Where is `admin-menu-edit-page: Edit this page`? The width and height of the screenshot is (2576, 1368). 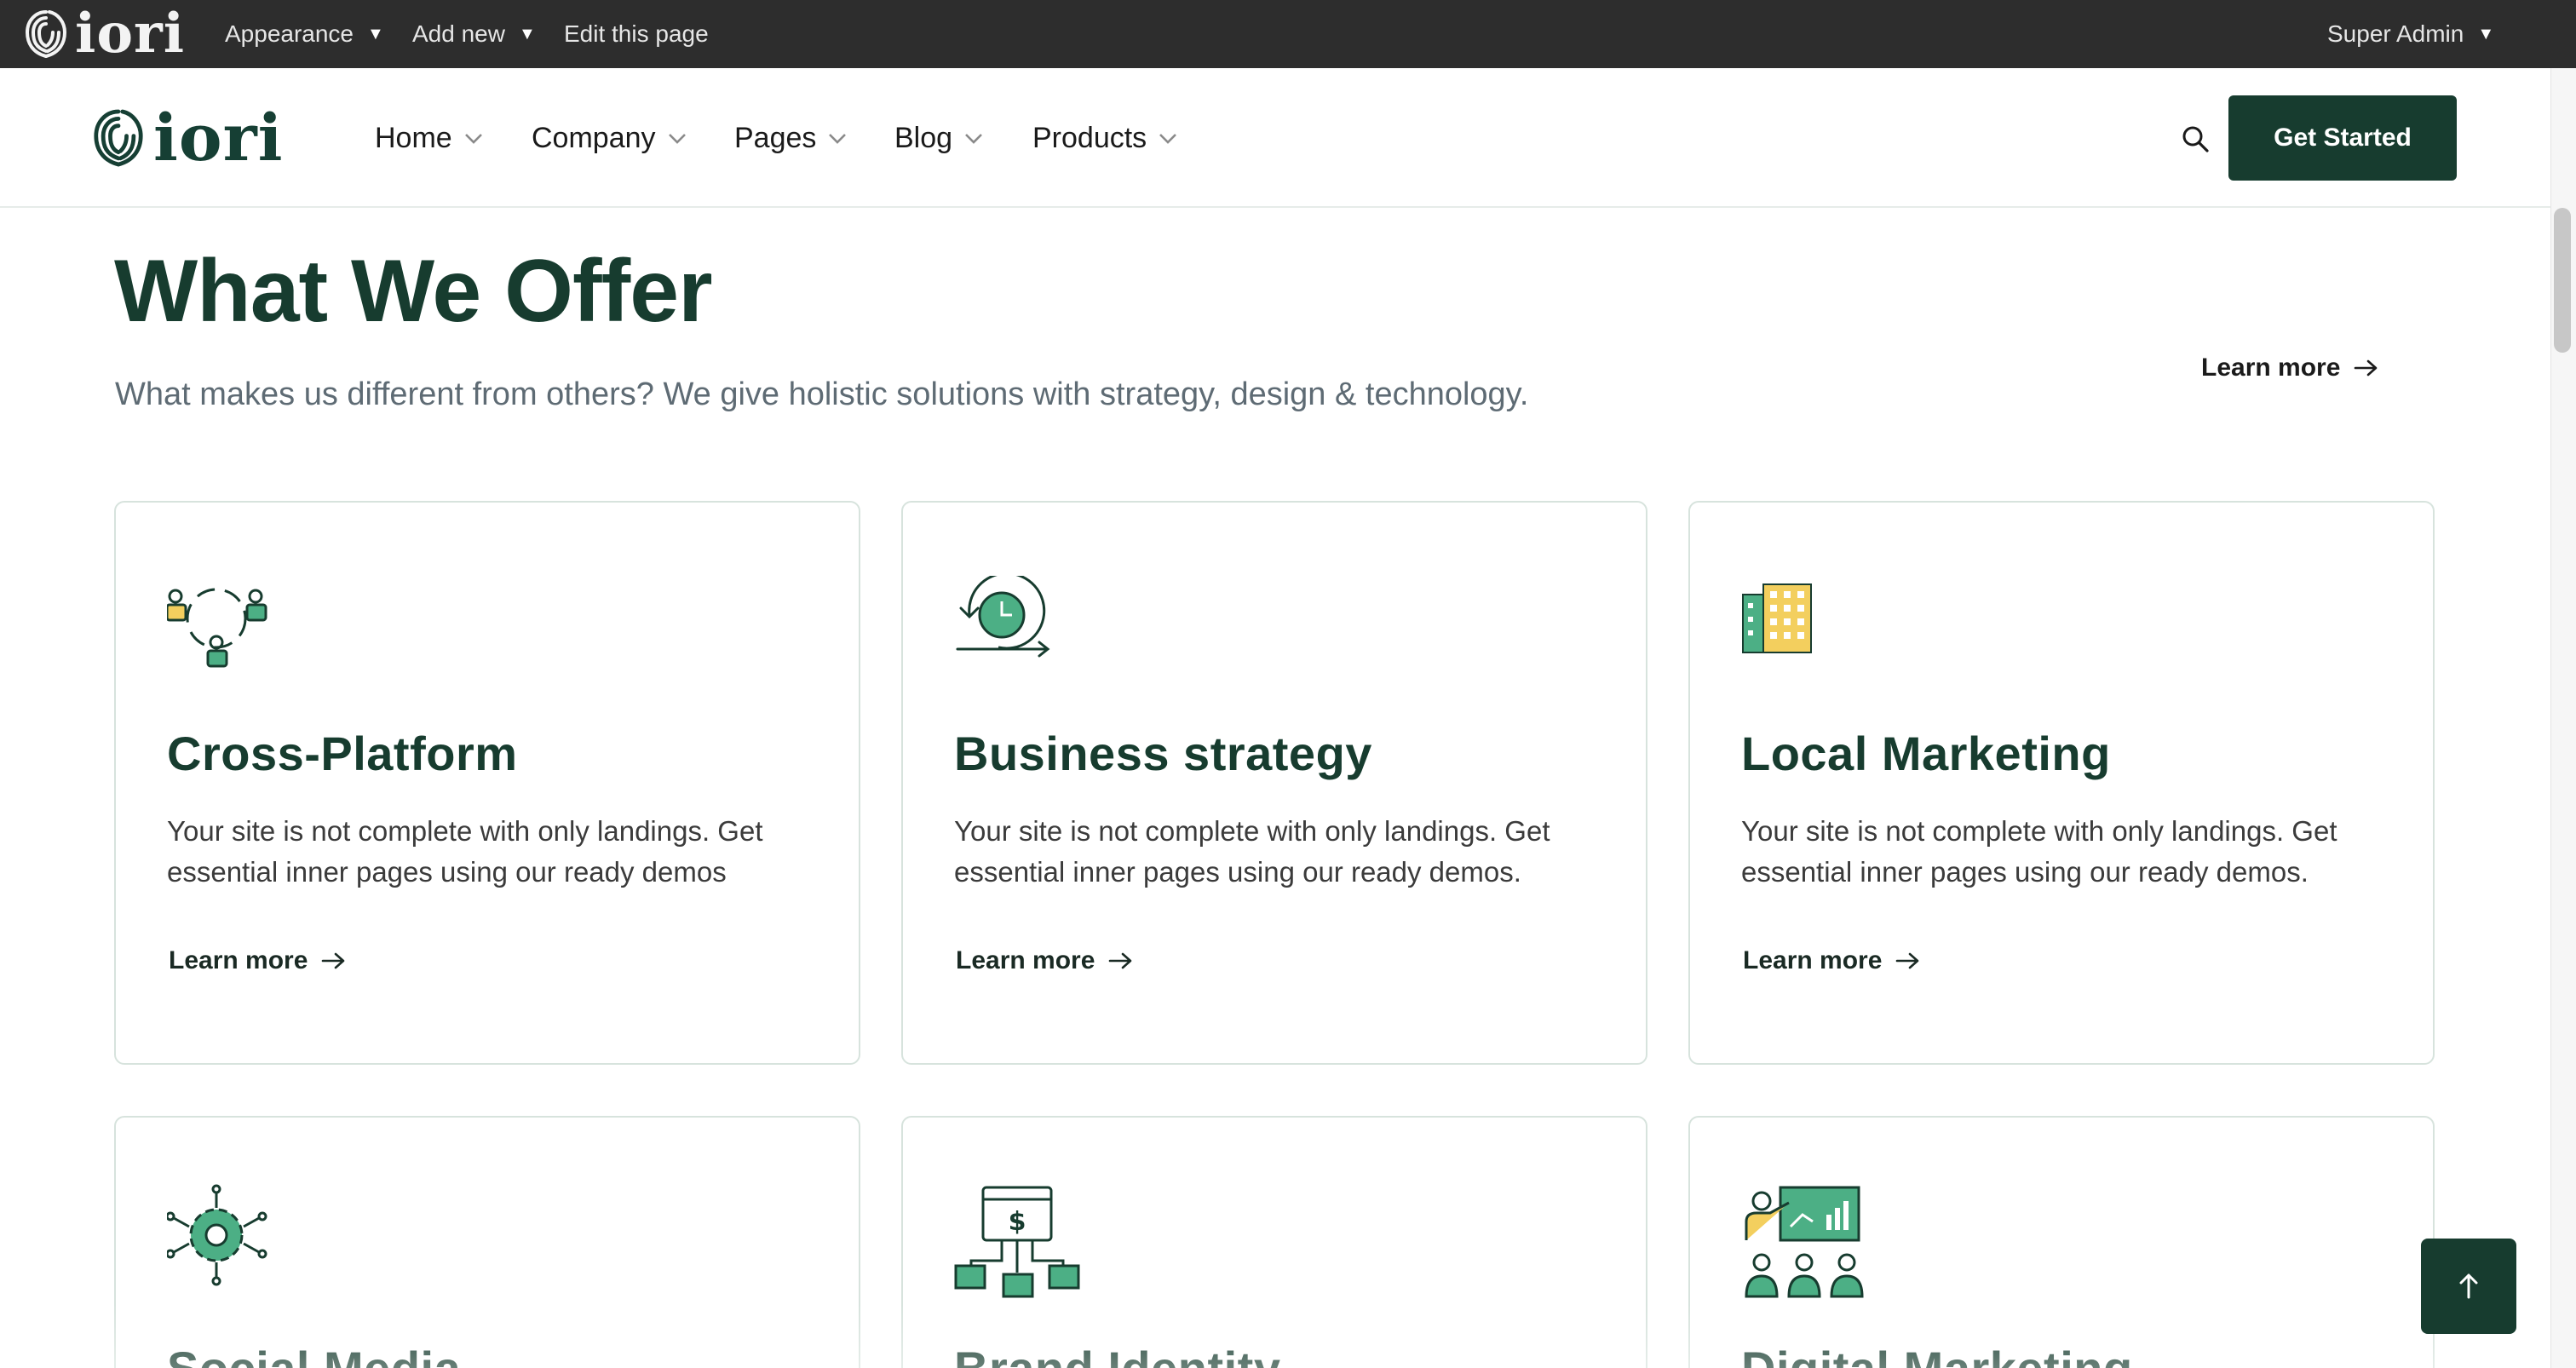
admin-menu-edit-page: Edit this page is located at coordinates (637, 34).